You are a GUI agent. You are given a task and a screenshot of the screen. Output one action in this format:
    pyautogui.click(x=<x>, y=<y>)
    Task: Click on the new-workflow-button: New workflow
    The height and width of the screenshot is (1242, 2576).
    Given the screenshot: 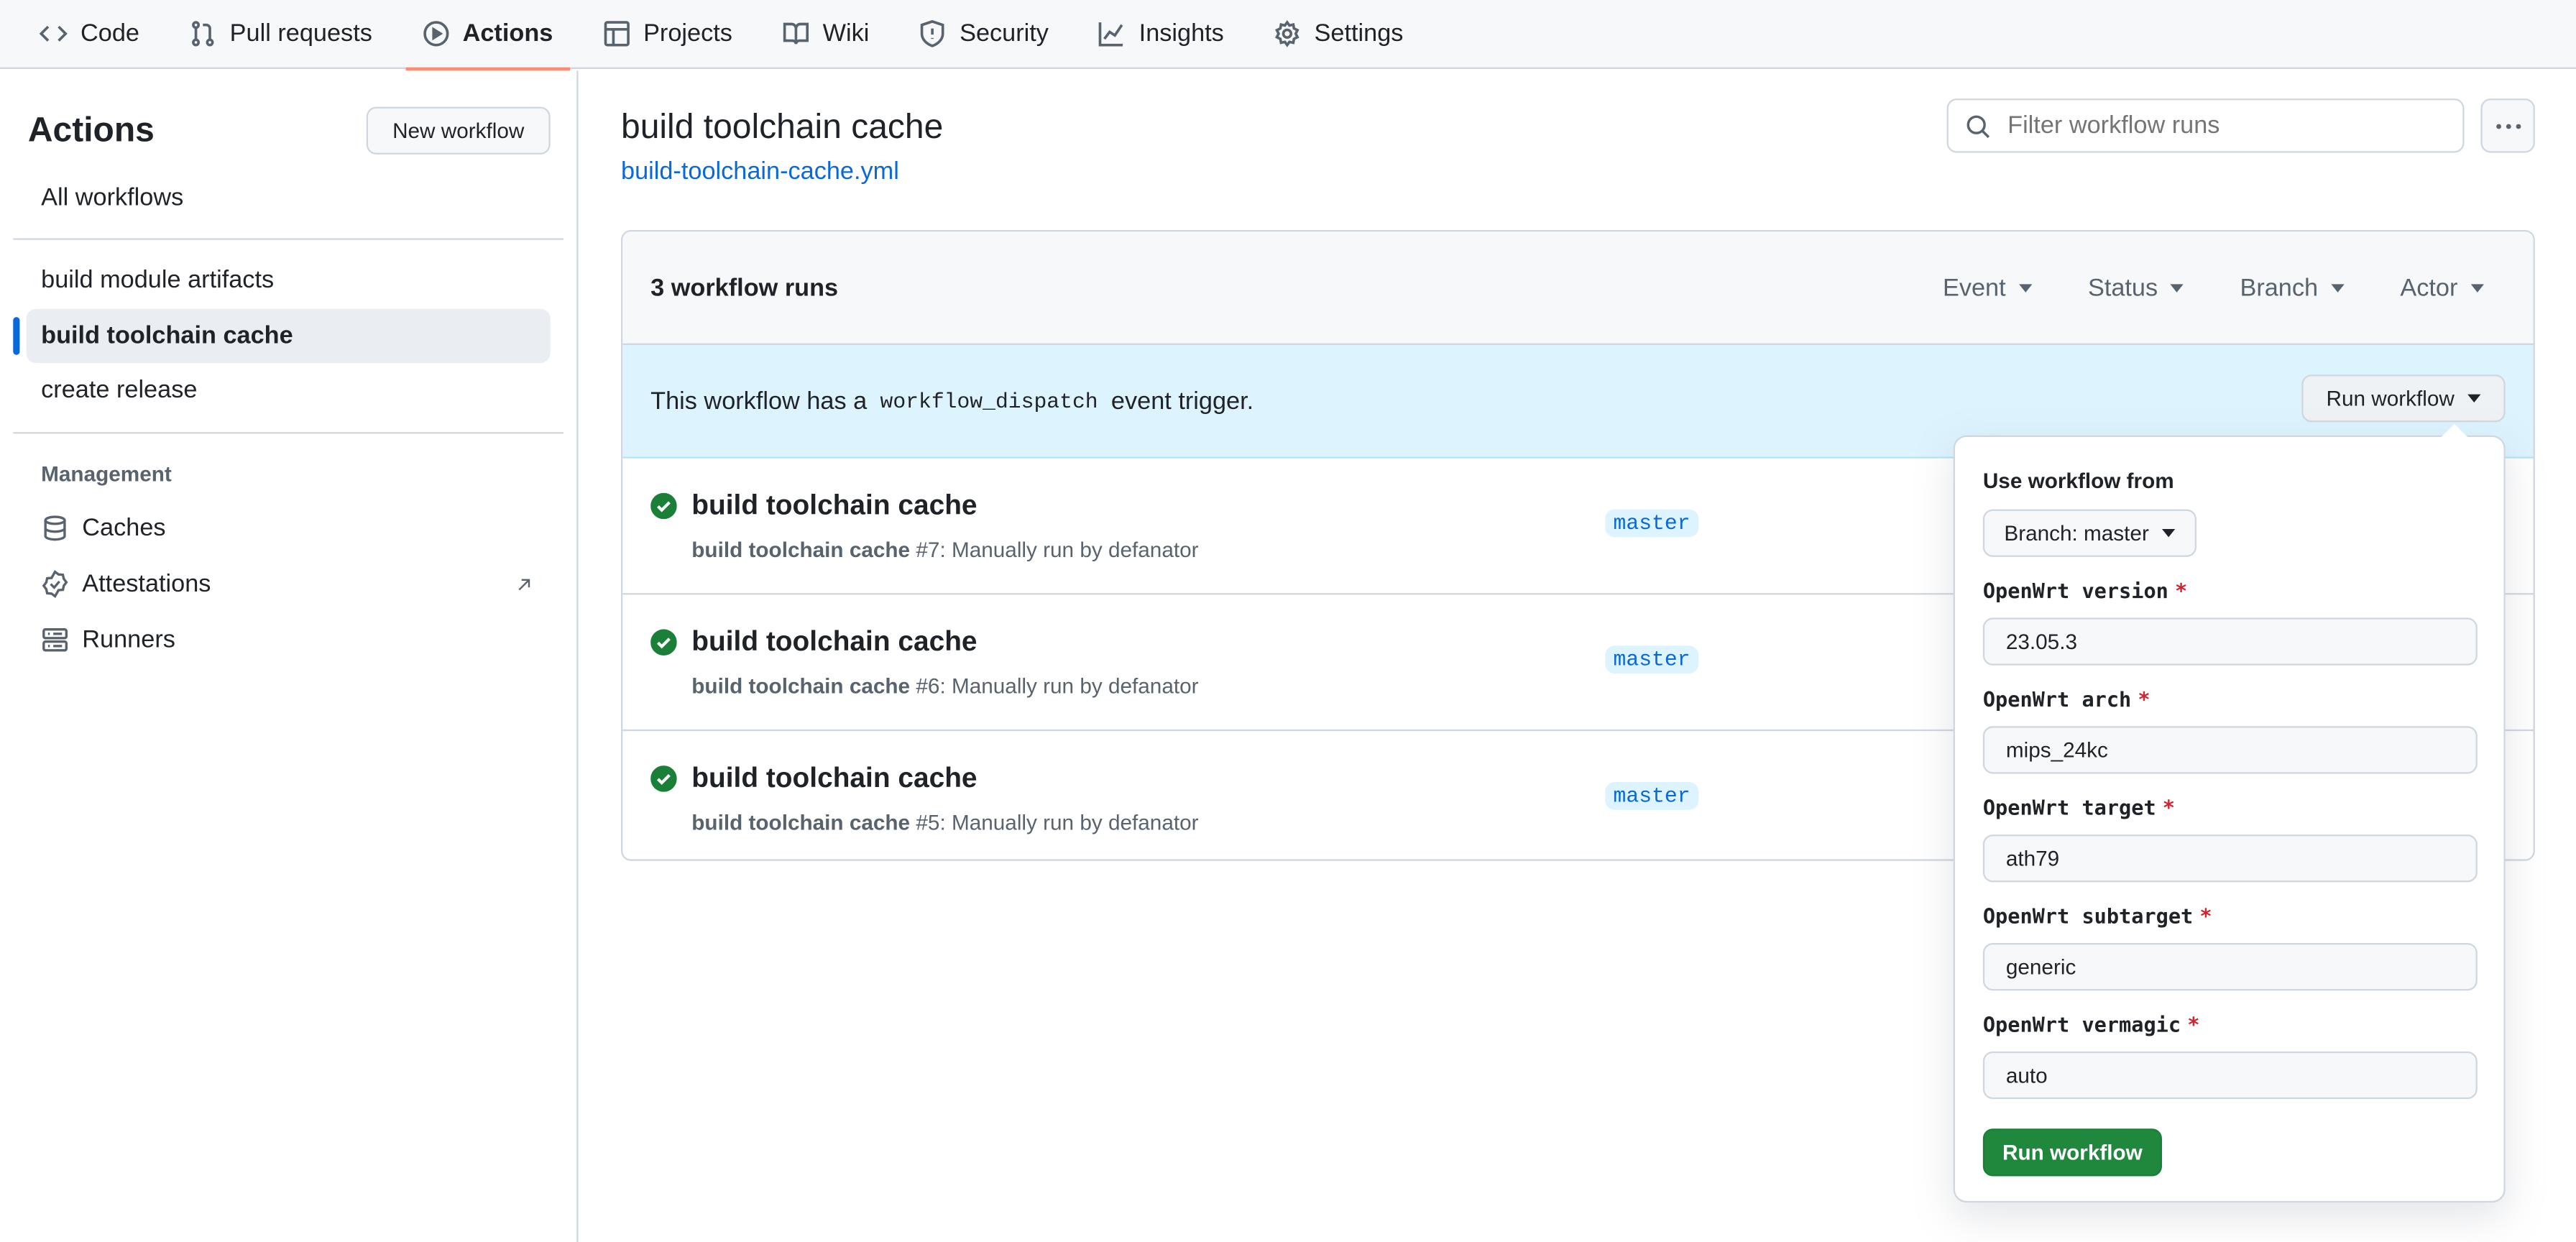 What is the action you would take?
    pyautogui.click(x=458, y=130)
    